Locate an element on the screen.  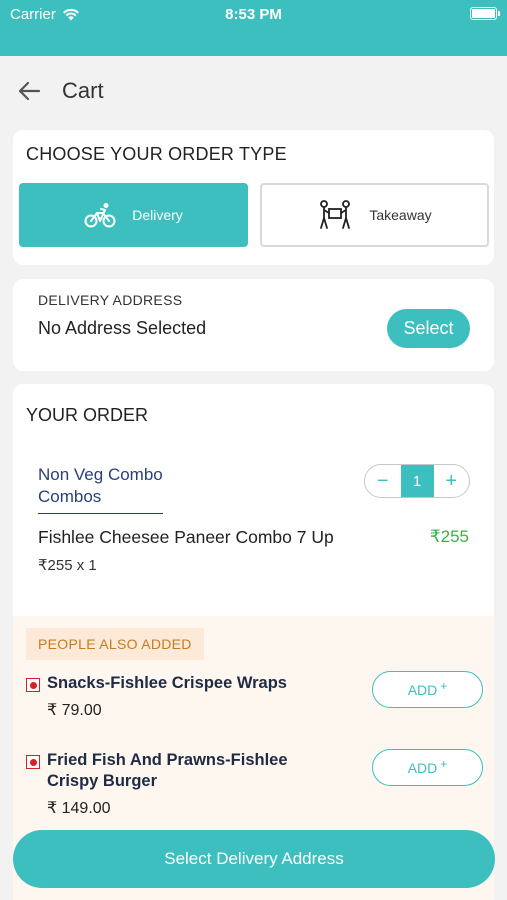
order-type-heading: CHOOSE YOUR ORDER TYPE is located at coordinates (156, 154).